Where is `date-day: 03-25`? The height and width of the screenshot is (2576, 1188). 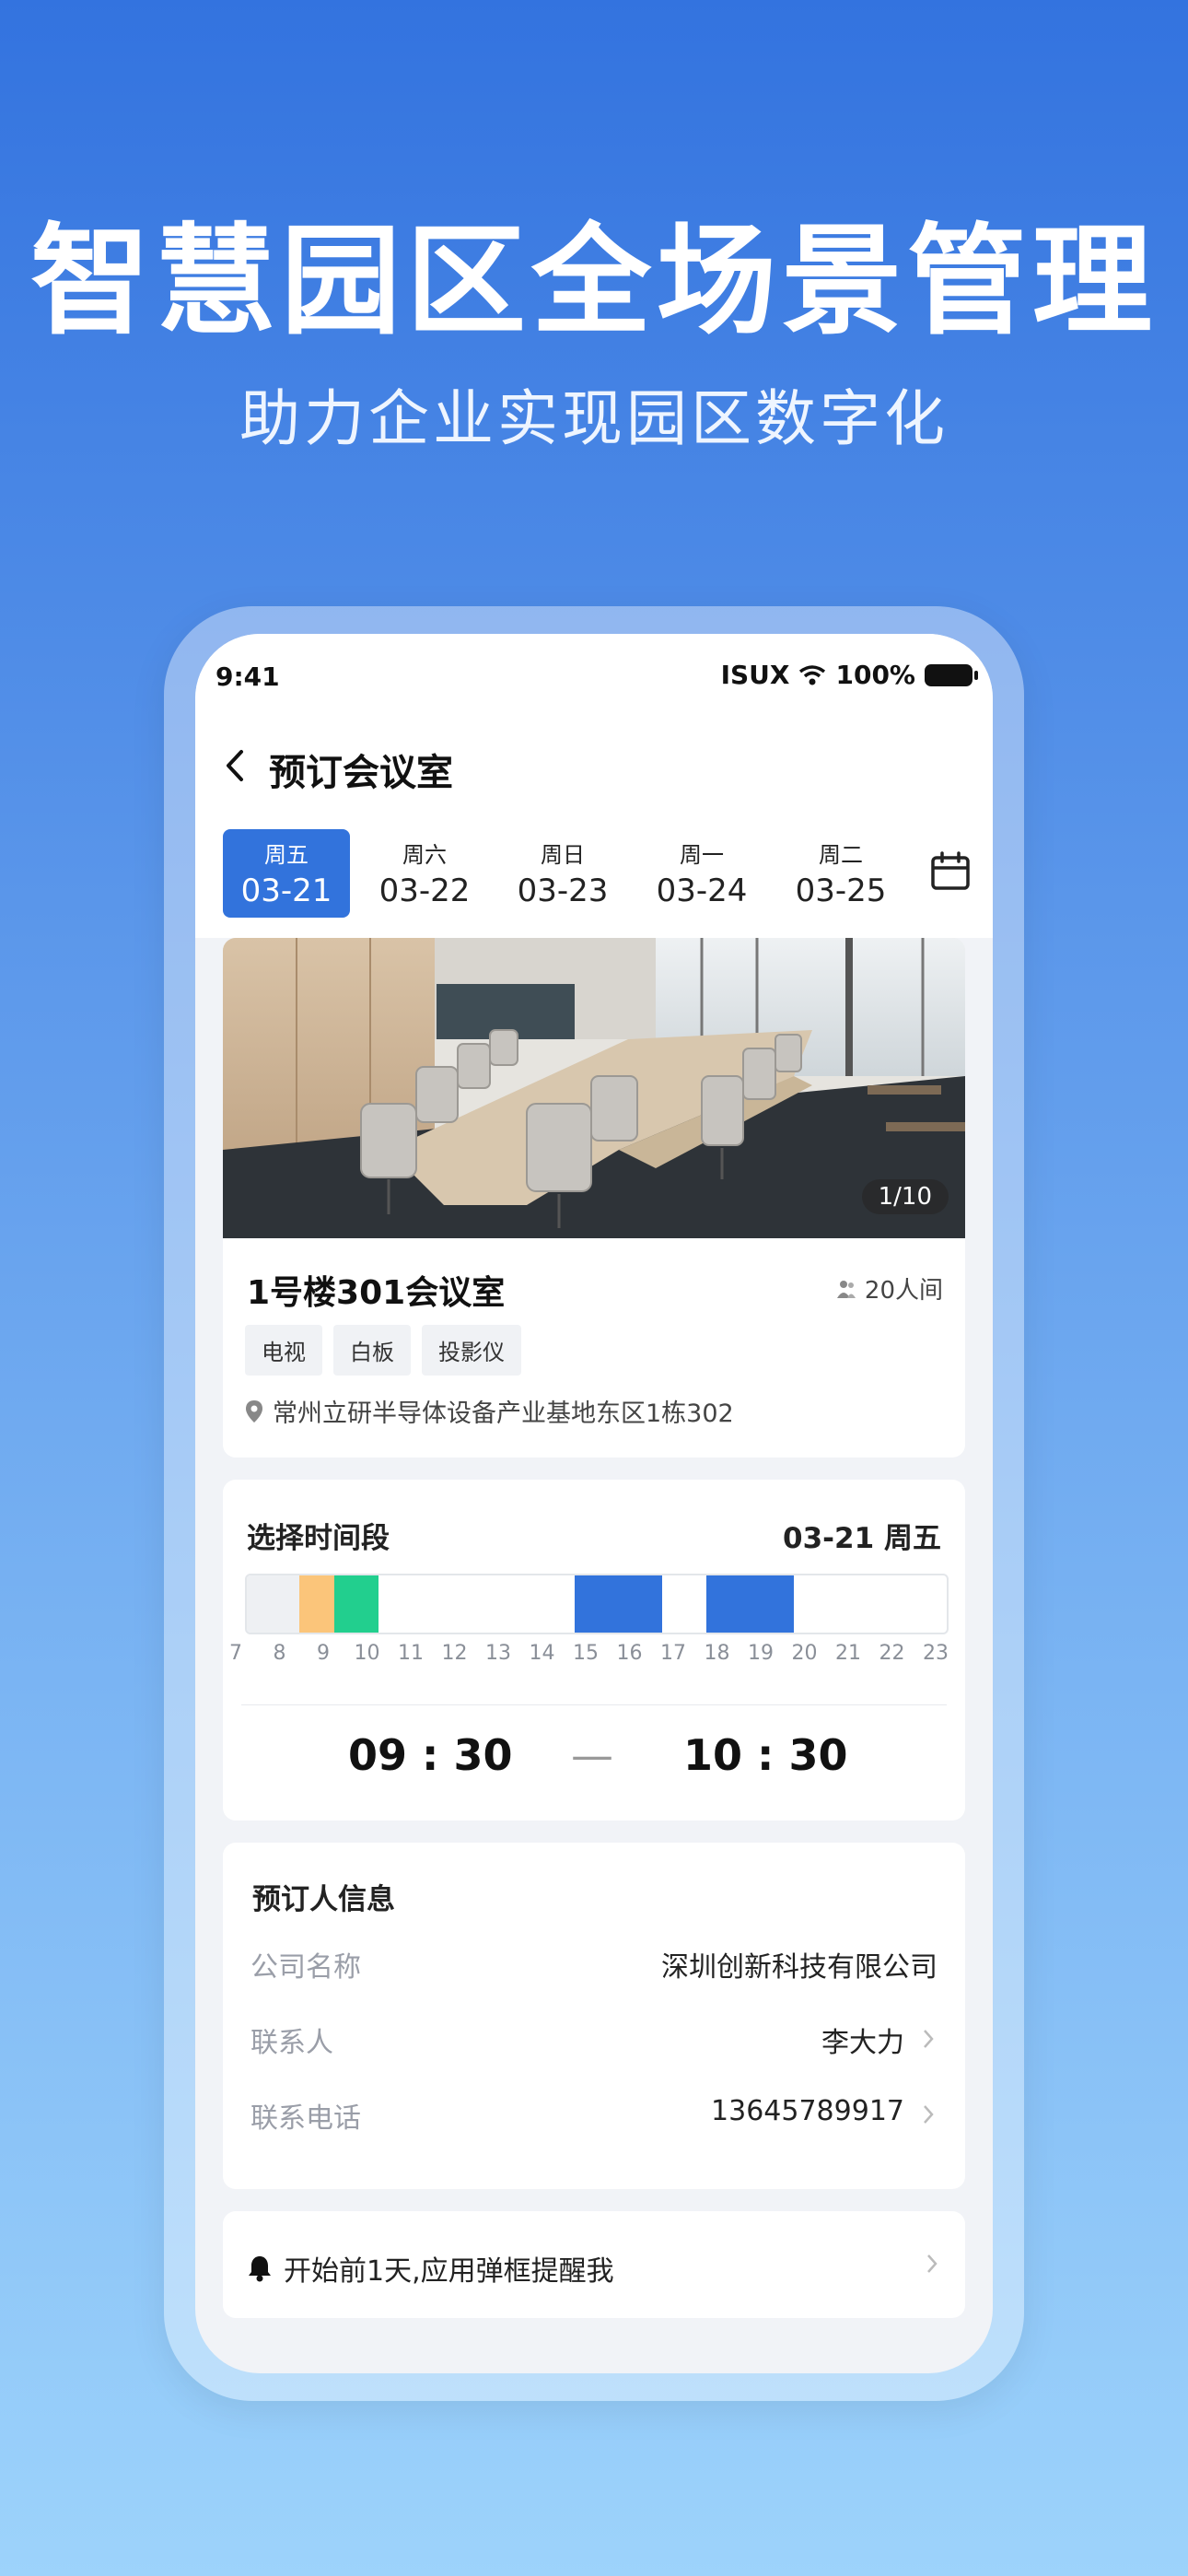 date-day: 03-25 is located at coordinates (841, 890).